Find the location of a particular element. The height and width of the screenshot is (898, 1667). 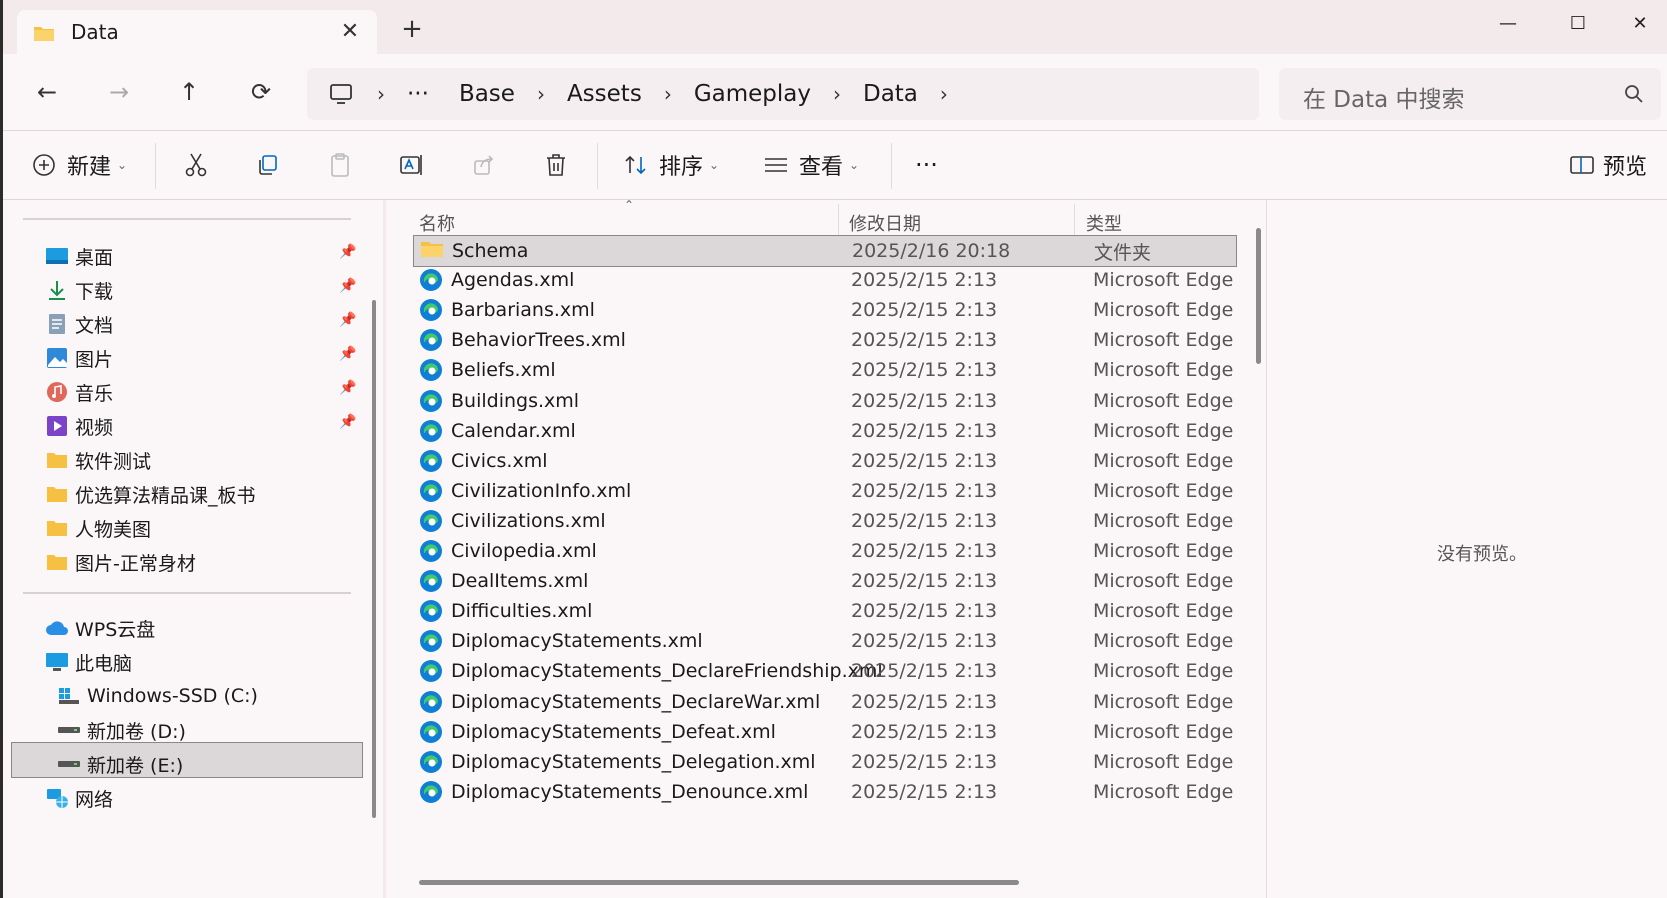

cut-button is located at coordinates (196, 165).